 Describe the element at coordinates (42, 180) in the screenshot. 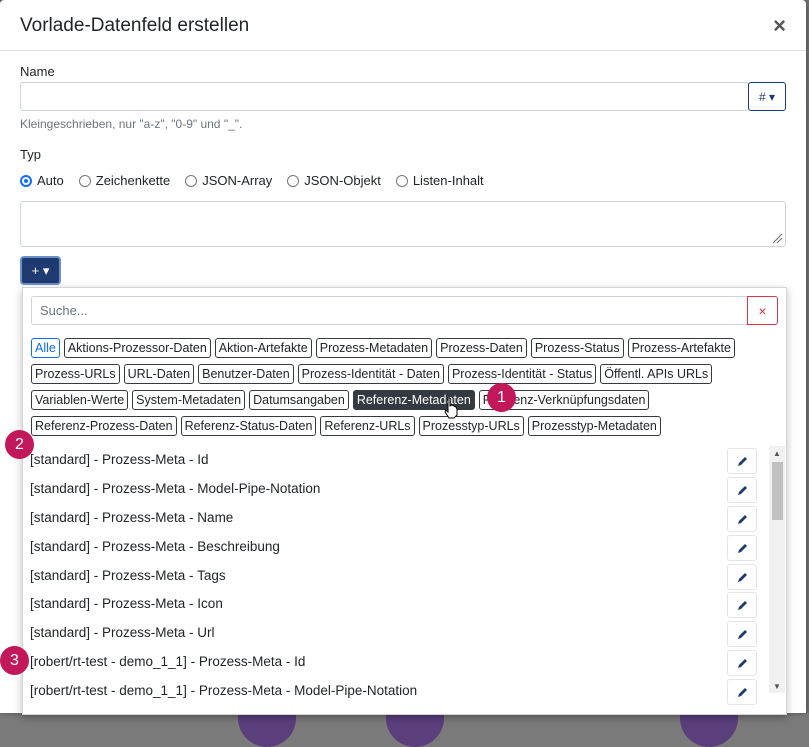

I see `radio-auto: Auto` at that location.